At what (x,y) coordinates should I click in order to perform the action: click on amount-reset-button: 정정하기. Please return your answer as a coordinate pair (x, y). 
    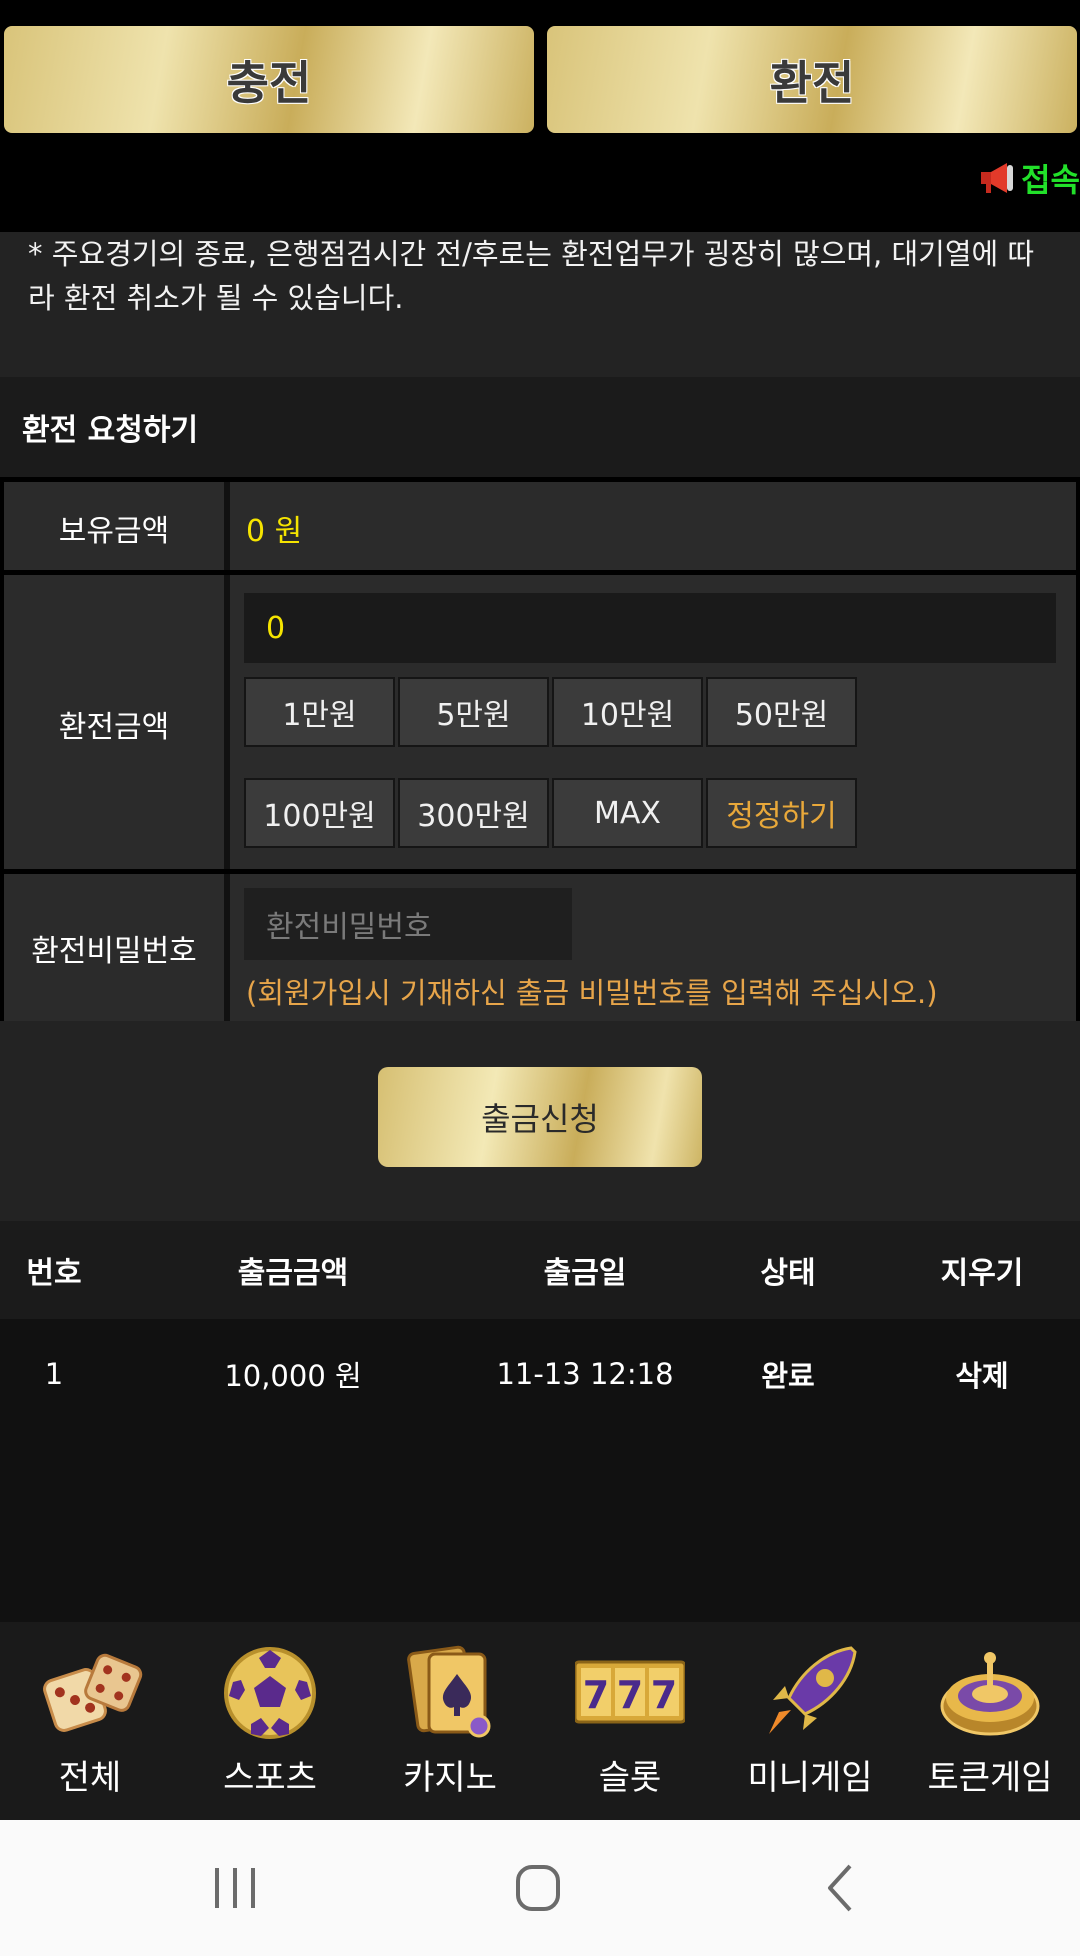
    Looking at the image, I should click on (781, 813).